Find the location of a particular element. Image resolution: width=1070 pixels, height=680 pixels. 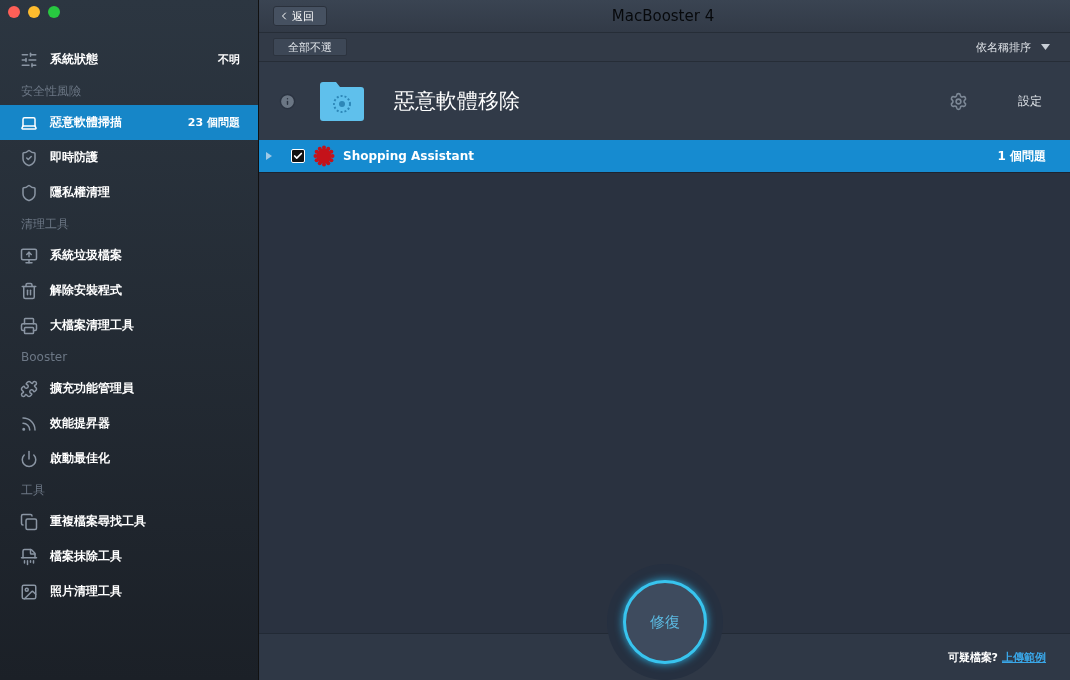

settings-icon is located at coordinates (958, 101).